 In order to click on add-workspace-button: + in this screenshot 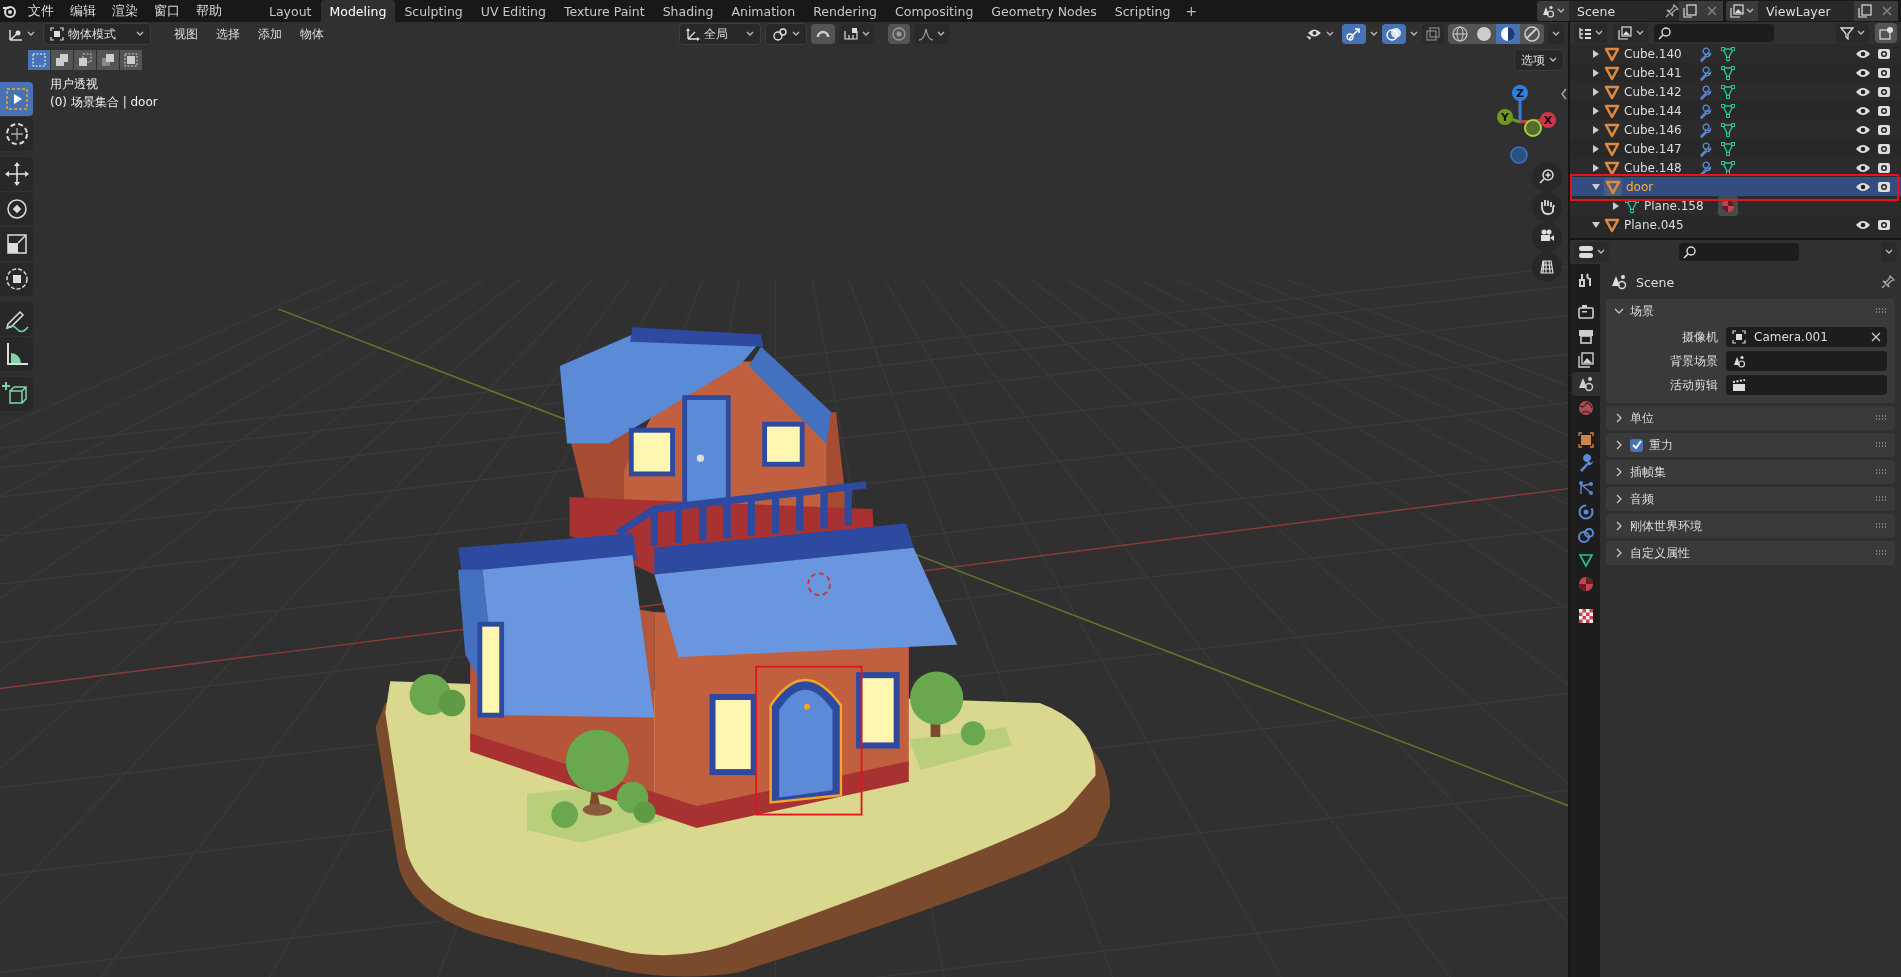, I will do `click(1191, 11)`.